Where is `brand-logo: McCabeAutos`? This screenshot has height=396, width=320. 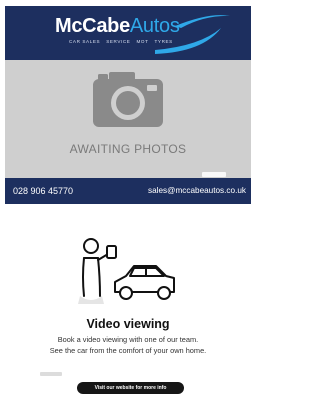 brand-logo: McCabeAutos is located at coordinates (117, 26).